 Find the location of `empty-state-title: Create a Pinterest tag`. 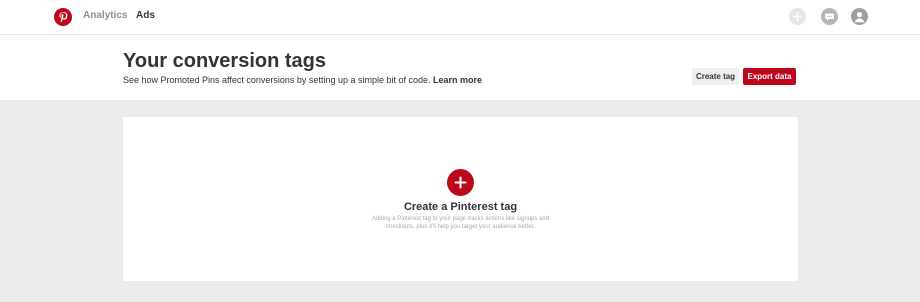

empty-state-title: Create a Pinterest tag is located at coordinates (460, 207).